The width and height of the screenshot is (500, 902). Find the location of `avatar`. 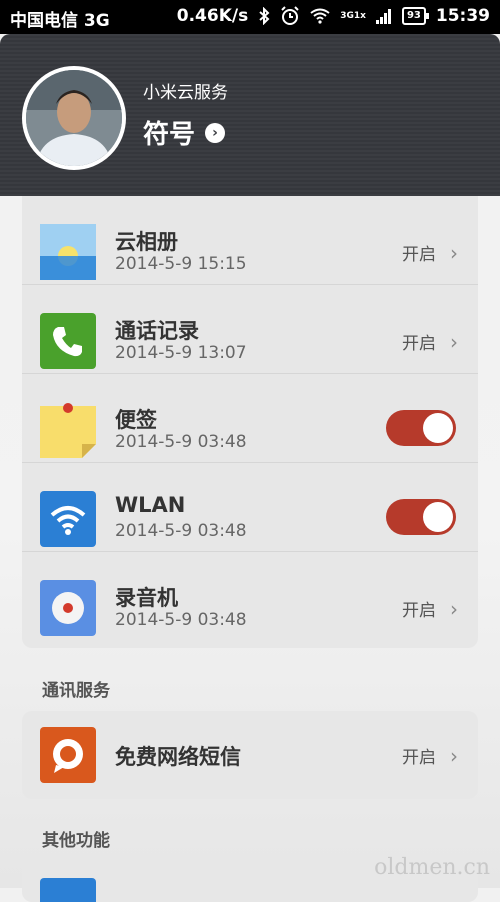

avatar is located at coordinates (74, 118).